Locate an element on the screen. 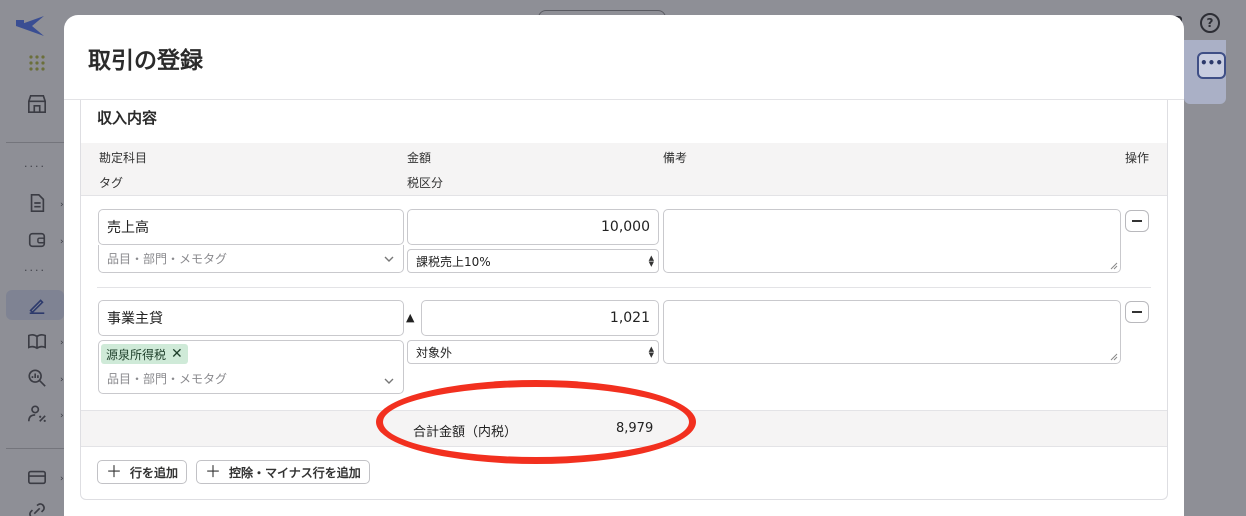  apps-grid-icon is located at coordinates (37, 63).